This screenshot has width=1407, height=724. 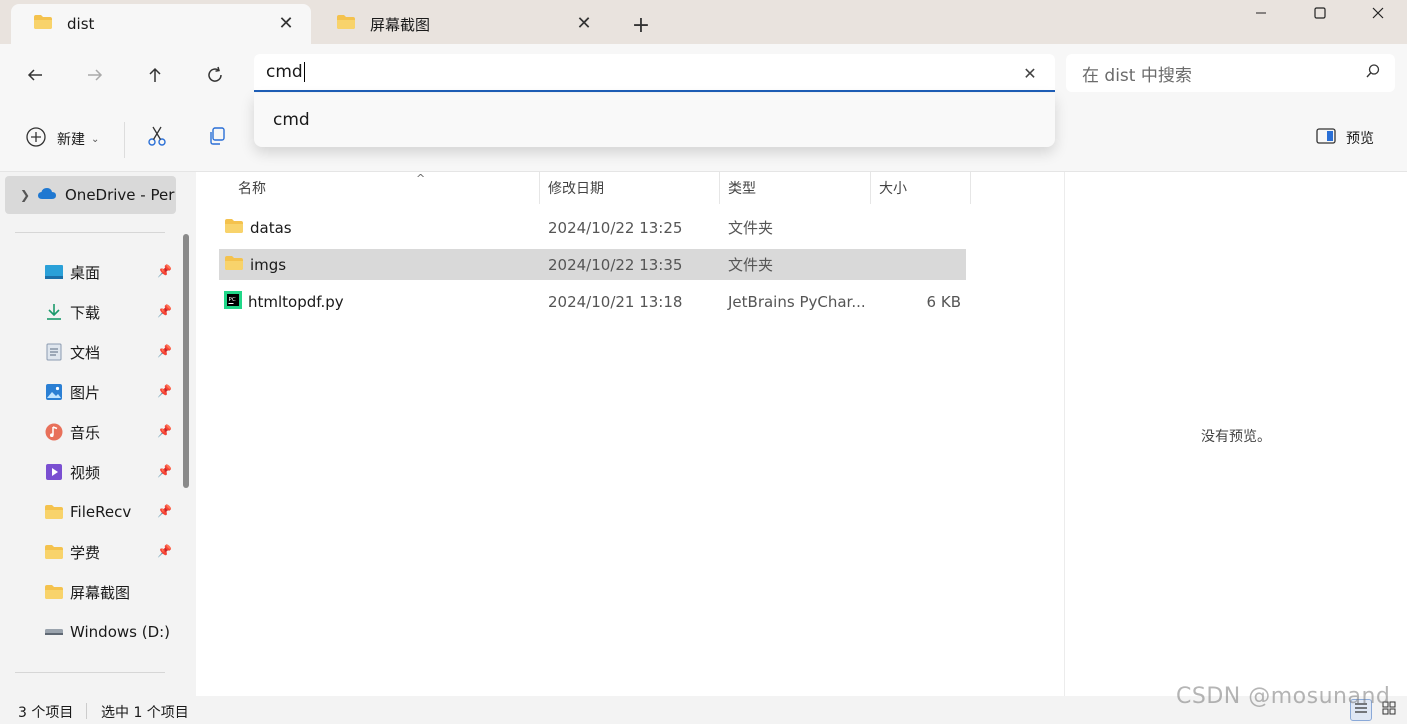 What do you see at coordinates (120, 632) in the screenshot?
I see `sidebar-item-label: Windows (D:)` at bounding box center [120, 632].